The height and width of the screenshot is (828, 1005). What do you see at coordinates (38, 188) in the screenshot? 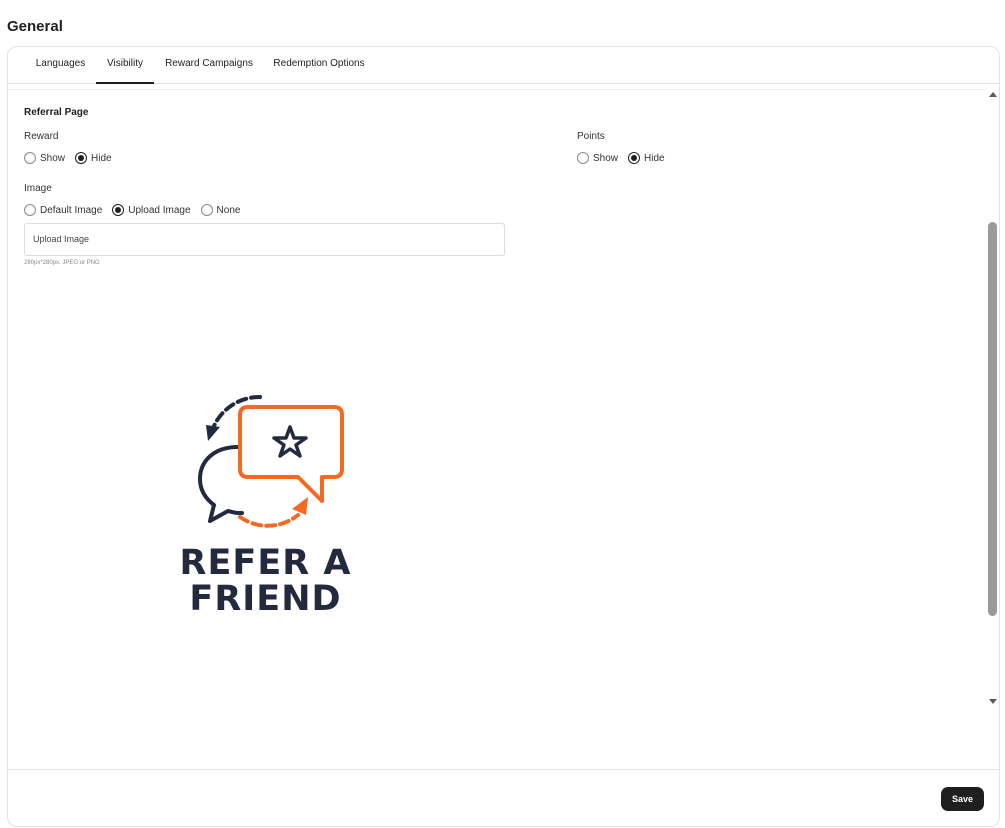
I see `image-label: Image` at bounding box center [38, 188].